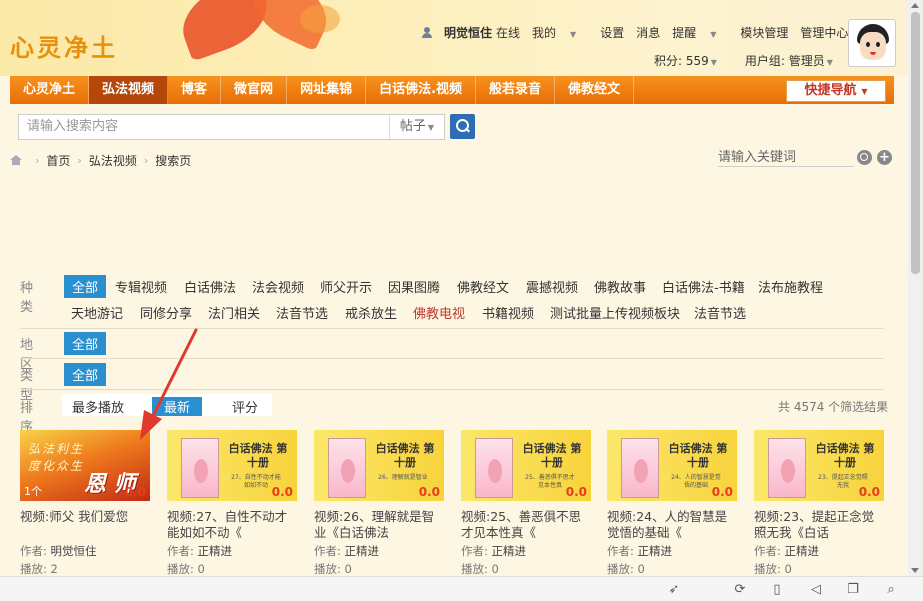 The image size is (923, 601). I want to click on video-thumbnail: 弘法利生 度化众生 恩 师 1个 0.0, so click(85, 465).